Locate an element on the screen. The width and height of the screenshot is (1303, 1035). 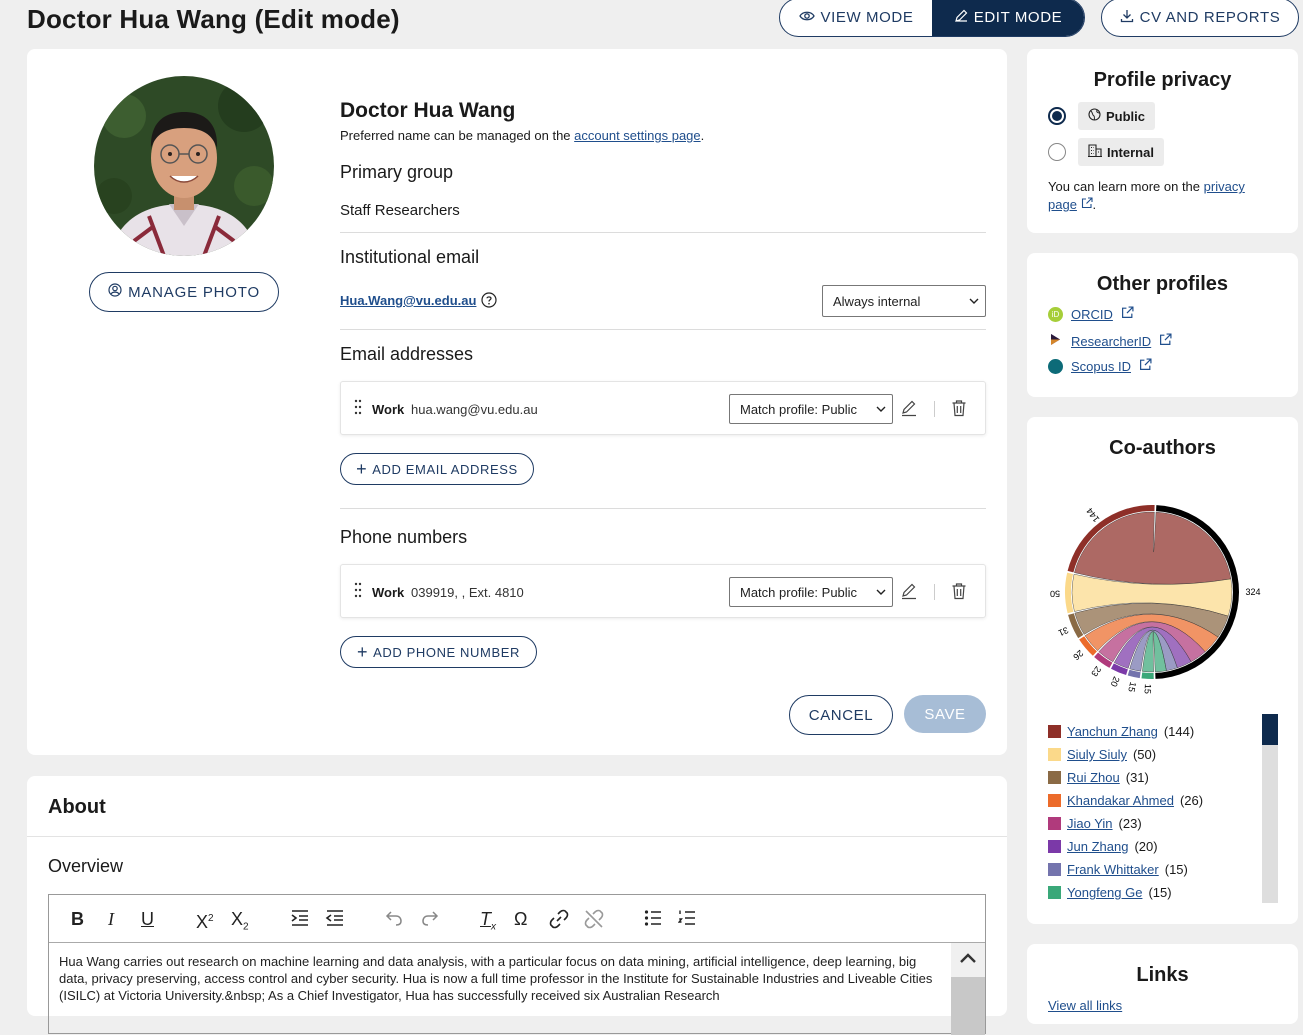
special-character-icon: Ω is located at coordinates (520, 919).